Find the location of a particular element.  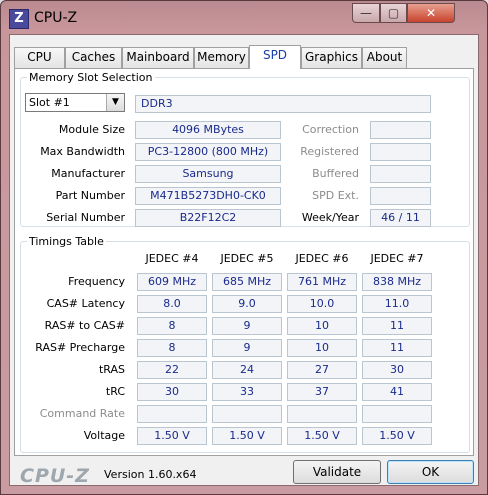

serial-number-label: Serial Number is located at coordinates (85, 217).